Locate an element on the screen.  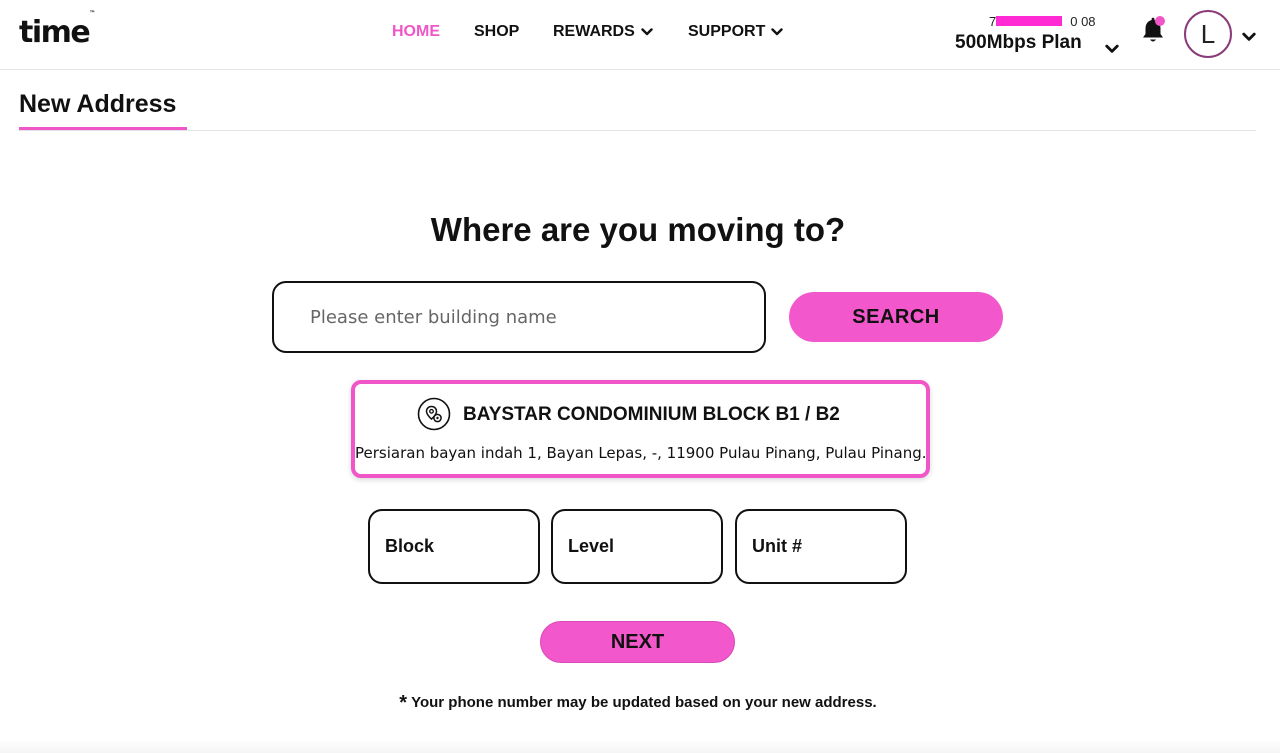
notification-dot is located at coordinates (1160, 21).